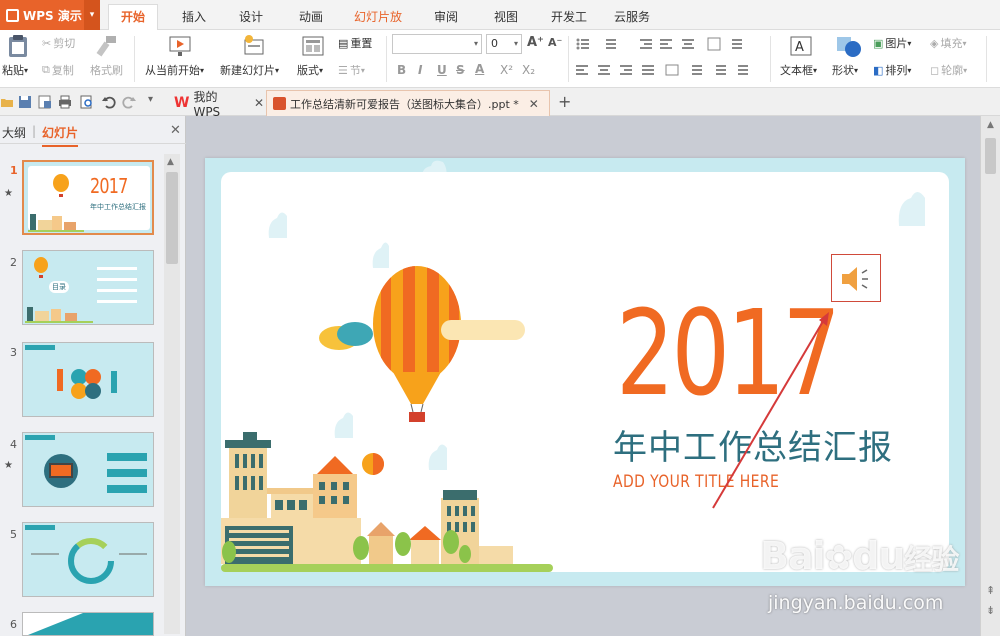 Image resolution: width=1000 pixels, height=636 pixels. I want to click on tab-insert: 插入, so click(194, 18).